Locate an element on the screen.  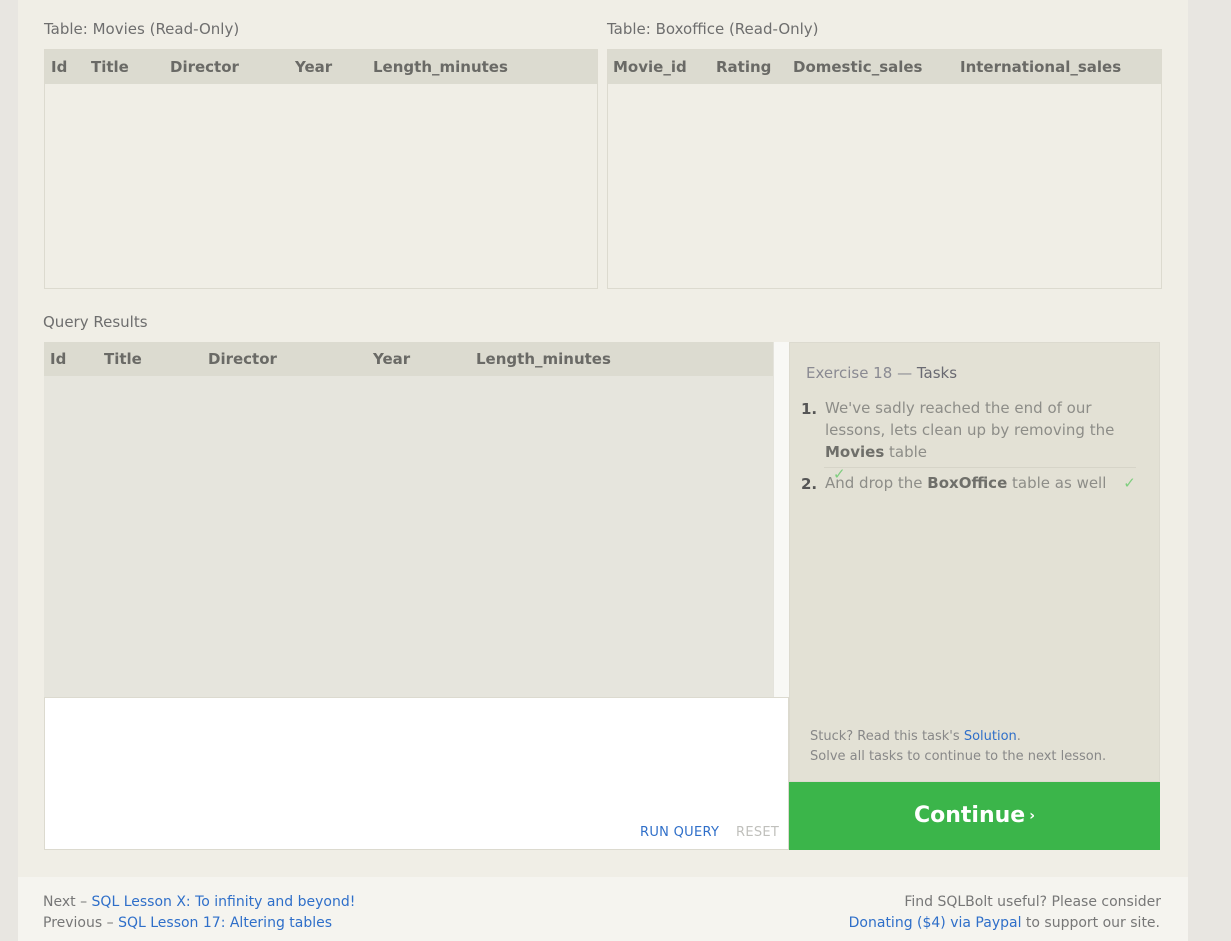
movies-table-caption: Table: Movies (Read-Only) is located at coordinates (142, 29).